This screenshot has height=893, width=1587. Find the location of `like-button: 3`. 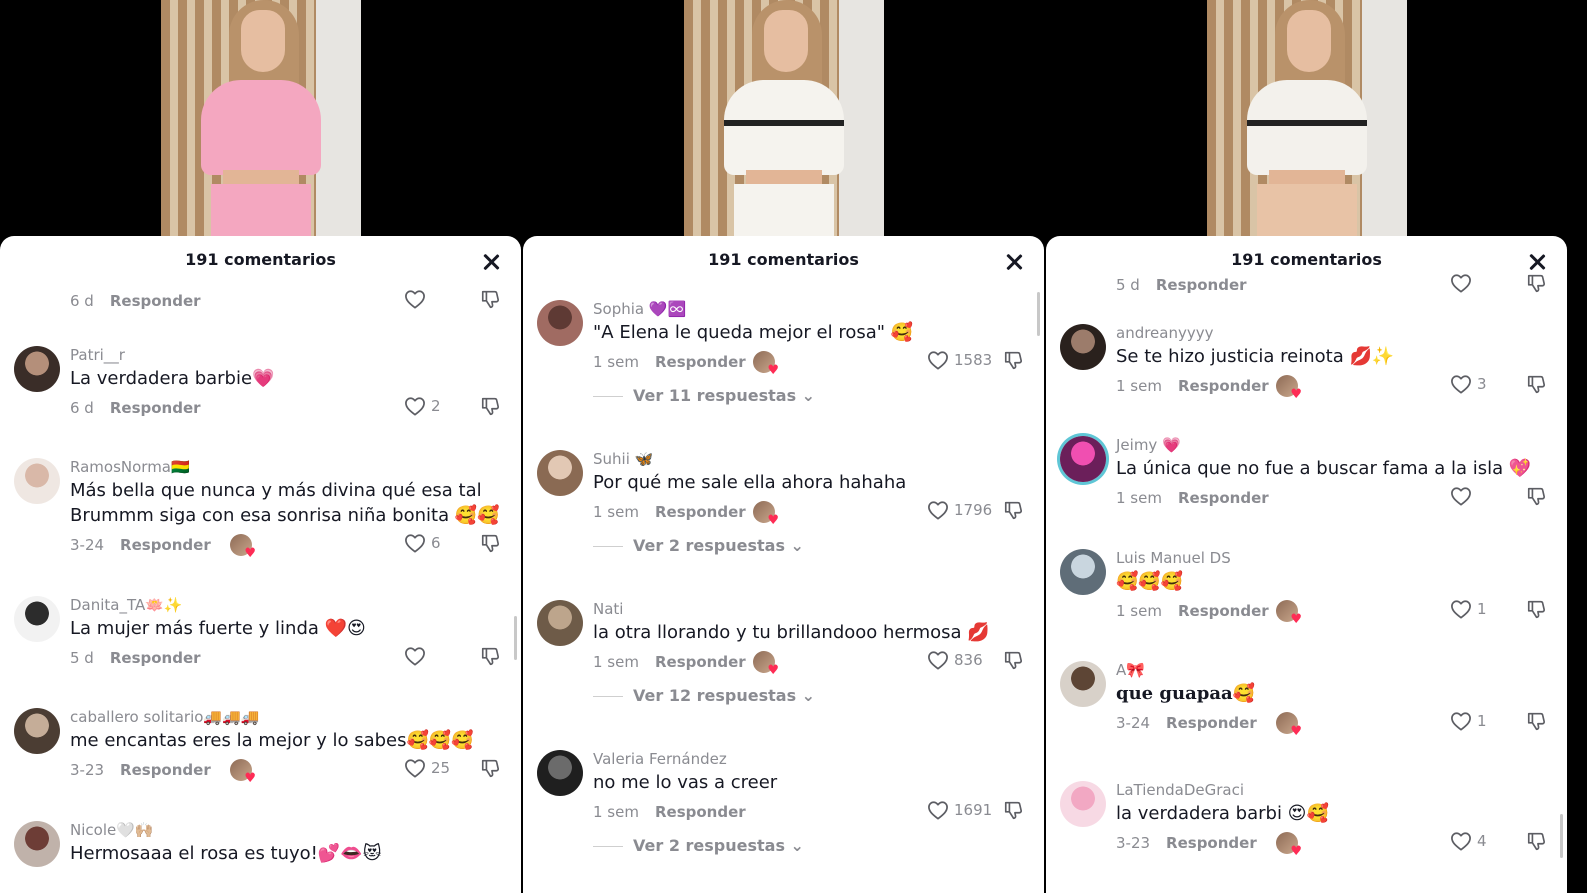

like-button: 3 is located at coordinates (1468, 384).